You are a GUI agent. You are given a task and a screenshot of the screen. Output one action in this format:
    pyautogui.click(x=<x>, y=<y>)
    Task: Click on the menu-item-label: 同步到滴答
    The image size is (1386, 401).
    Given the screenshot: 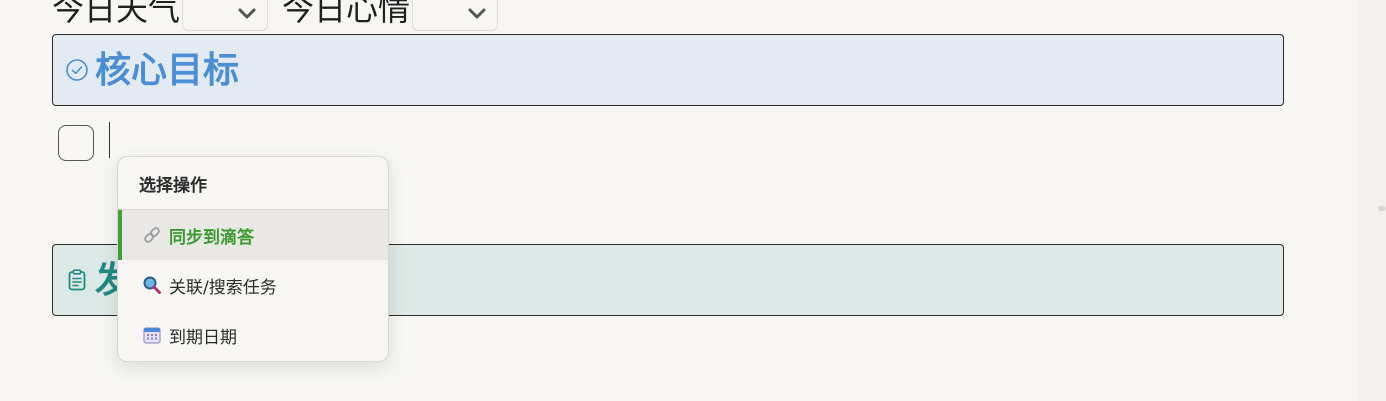 What is the action you would take?
    pyautogui.click(x=211, y=237)
    